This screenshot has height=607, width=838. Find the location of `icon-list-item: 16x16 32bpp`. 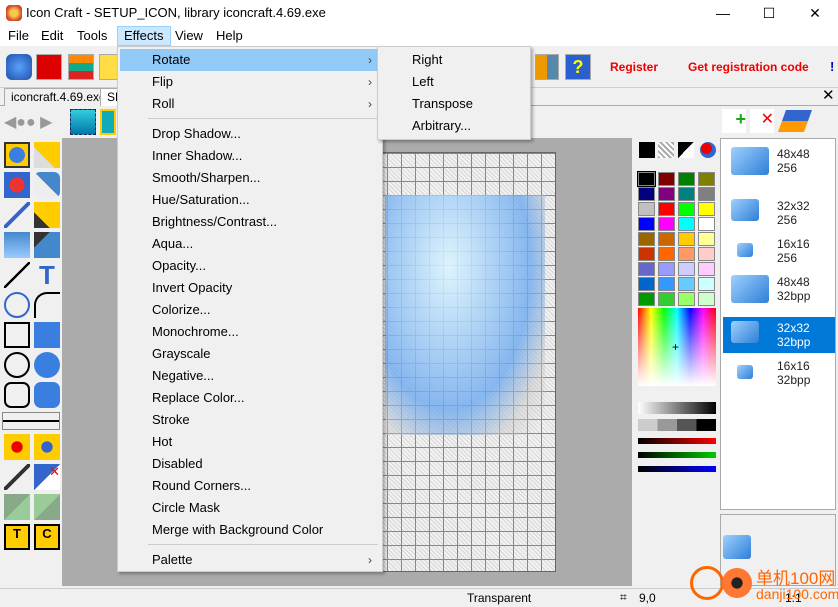

icon-list-item: 16x16 32bpp is located at coordinates (779, 373).